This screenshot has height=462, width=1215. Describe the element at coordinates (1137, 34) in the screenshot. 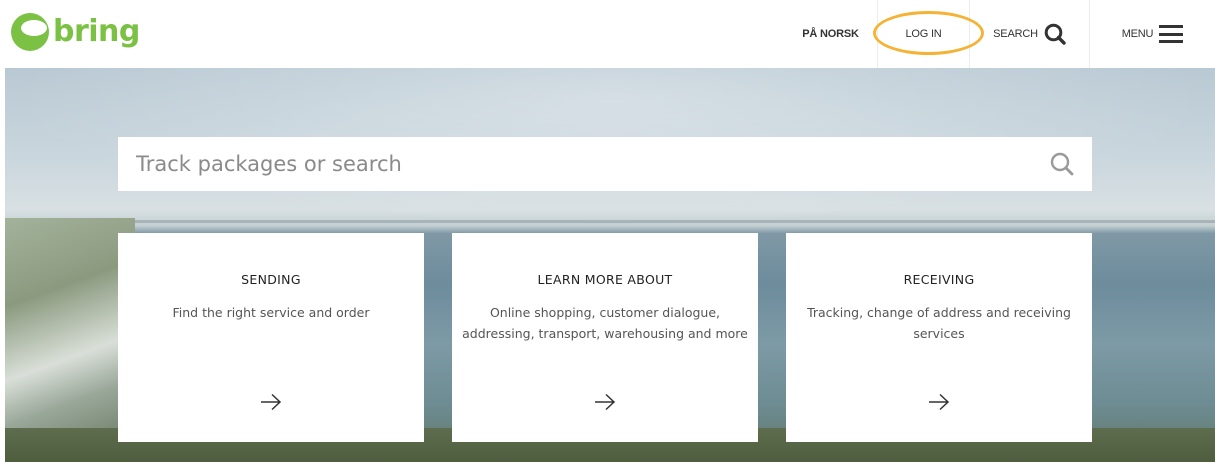

I see `menu-label: MENU` at that location.